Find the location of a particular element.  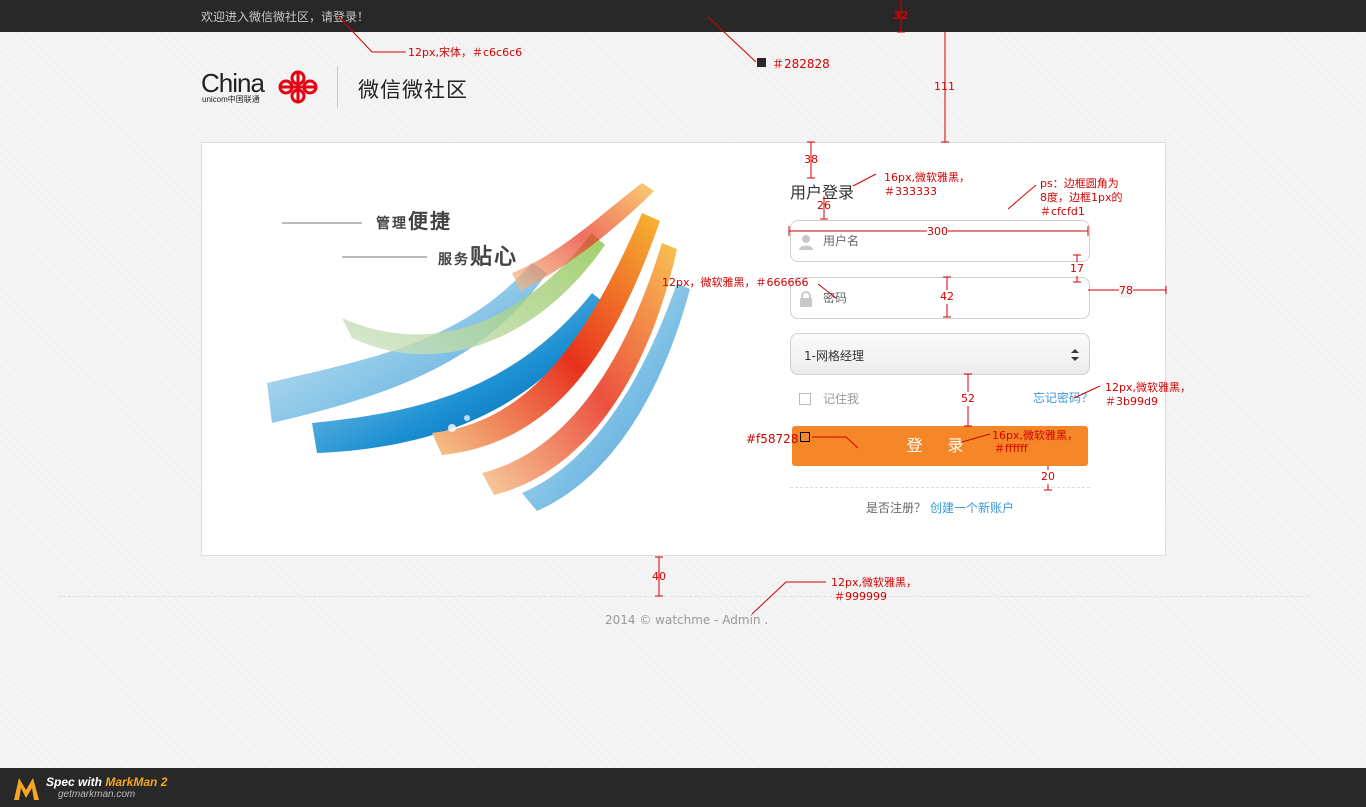

annot-button-swatch is located at coordinates (805, 437).